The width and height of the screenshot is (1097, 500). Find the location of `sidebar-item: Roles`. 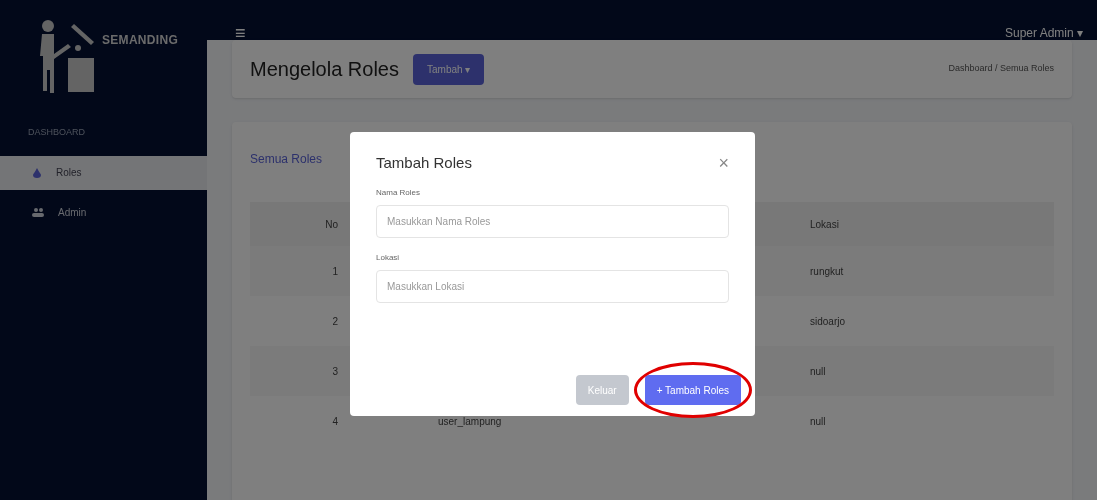

sidebar-item: Roles is located at coordinates (103, 172).